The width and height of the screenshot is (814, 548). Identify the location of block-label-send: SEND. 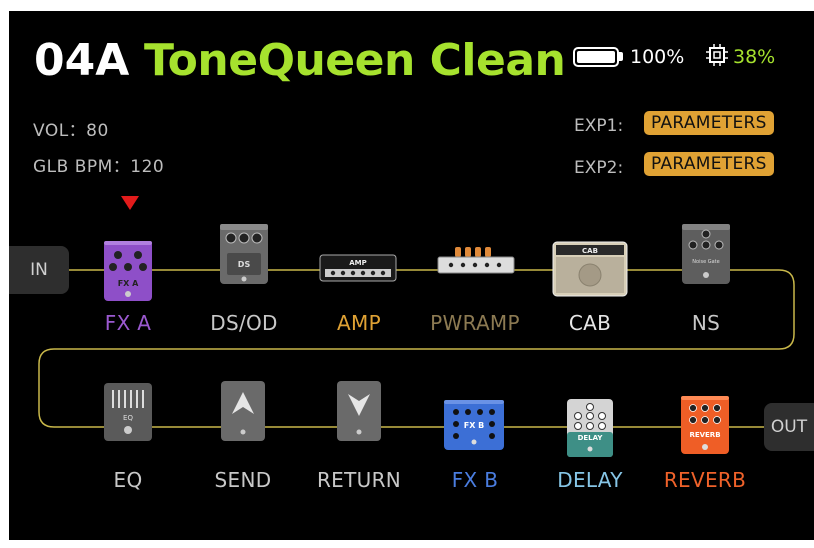
(243, 480).